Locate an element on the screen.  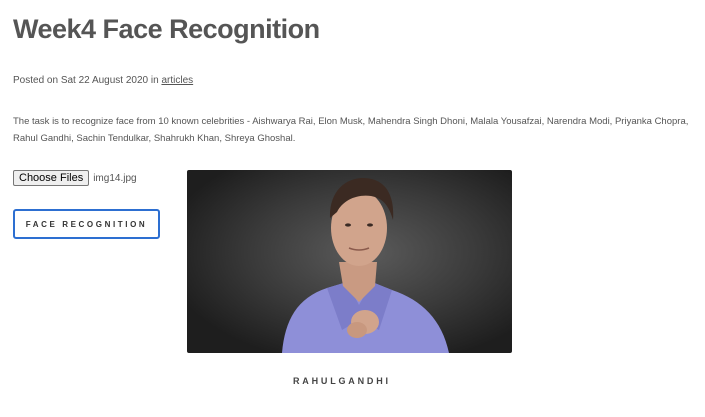
posted-date: Posted on Sat 22 August 2020 in is located at coordinates (87, 80).